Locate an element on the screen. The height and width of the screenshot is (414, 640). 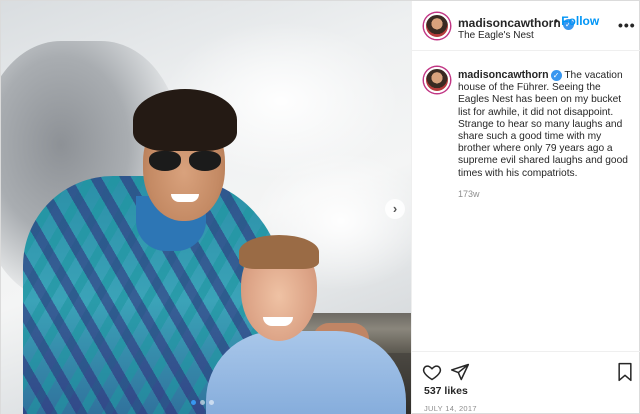
post-date: JULY 14, 2017 is located at coordinates (450, 408).